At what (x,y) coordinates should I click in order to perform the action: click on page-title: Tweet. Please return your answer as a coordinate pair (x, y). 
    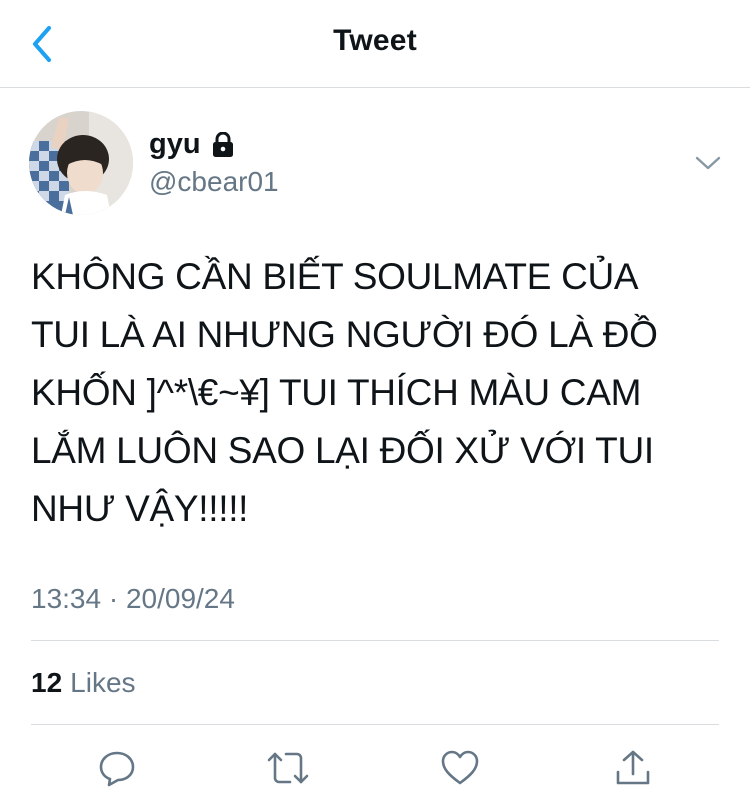
    Looking at the image, I should click on (375, 40).